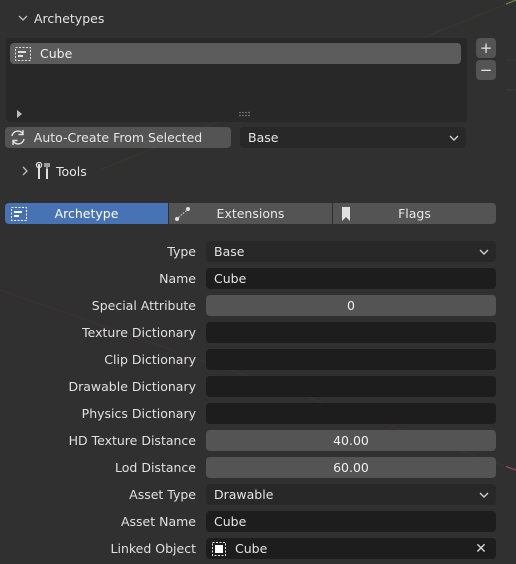 The image size is (516, 564). What do you see at coordinates (132, 386) in the screenshot?
I see `drawable-dictionary-label: Drawable Dictionary` at bounding box center [132, 386].